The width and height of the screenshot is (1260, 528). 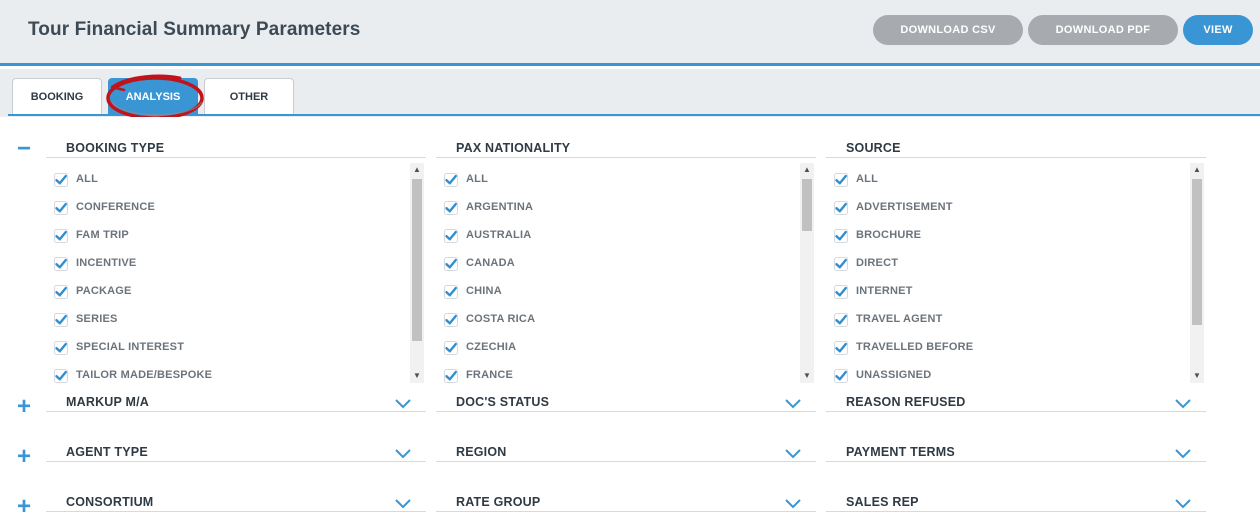 What do you see at coordinates (236, 511) in the screenshot?
I see `consortium-underline` at bounding box center [236, 511].